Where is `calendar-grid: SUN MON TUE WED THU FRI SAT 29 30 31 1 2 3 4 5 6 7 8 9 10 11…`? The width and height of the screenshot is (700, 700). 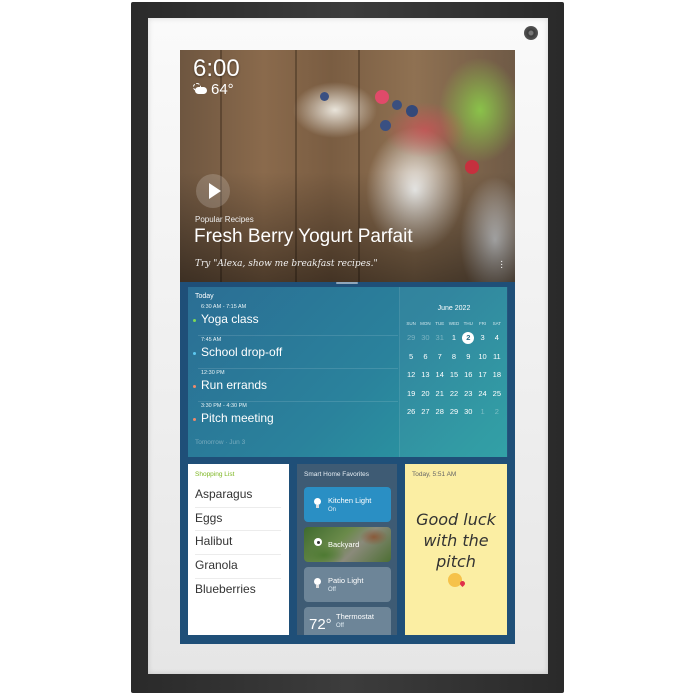 calendar-grid: SUN MON TUE WED THU FRI SAT 29 30 31 1 2 3 4 5 6 7 8 9 10 11… is located at coordinates (454, 370).